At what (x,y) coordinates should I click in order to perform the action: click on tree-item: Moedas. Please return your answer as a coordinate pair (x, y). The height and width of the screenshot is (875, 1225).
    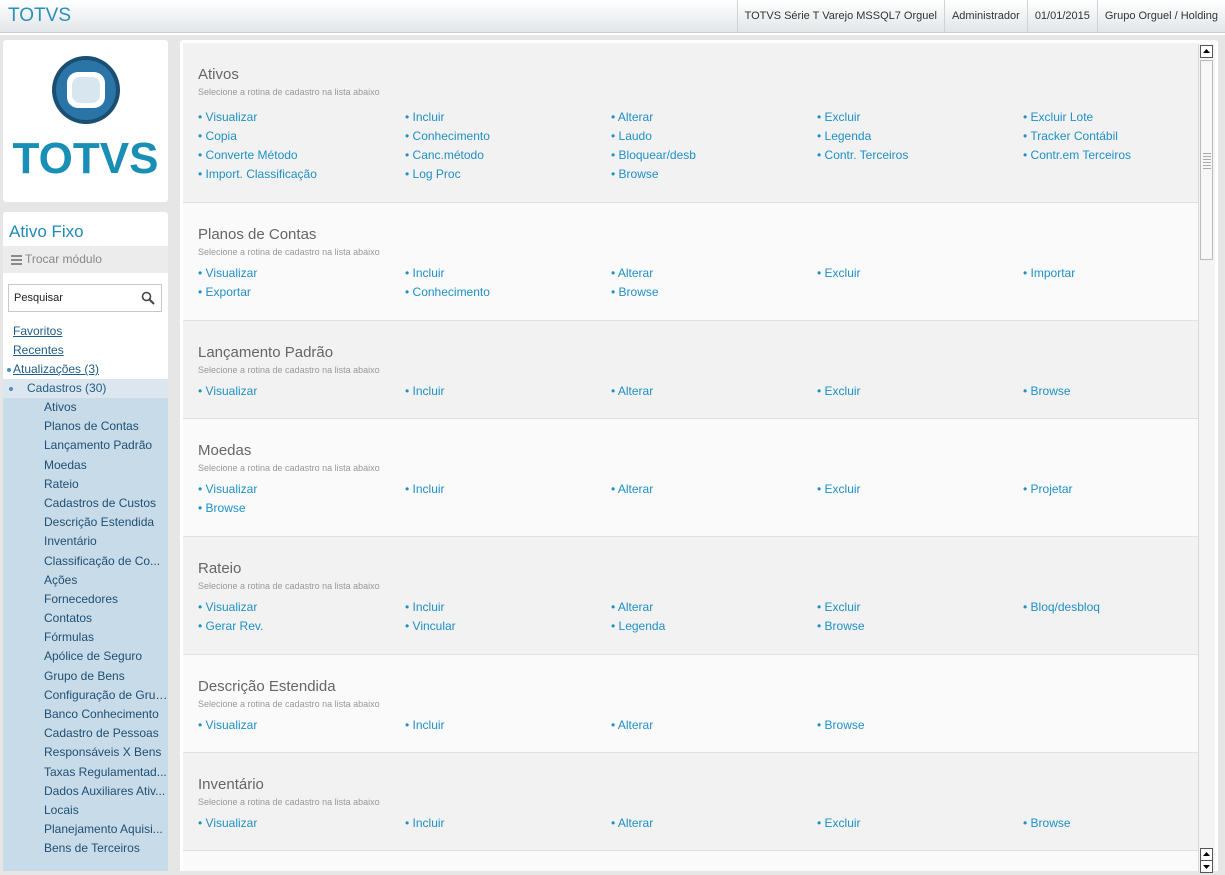
    Looking at the image, I should click on (85, 465).